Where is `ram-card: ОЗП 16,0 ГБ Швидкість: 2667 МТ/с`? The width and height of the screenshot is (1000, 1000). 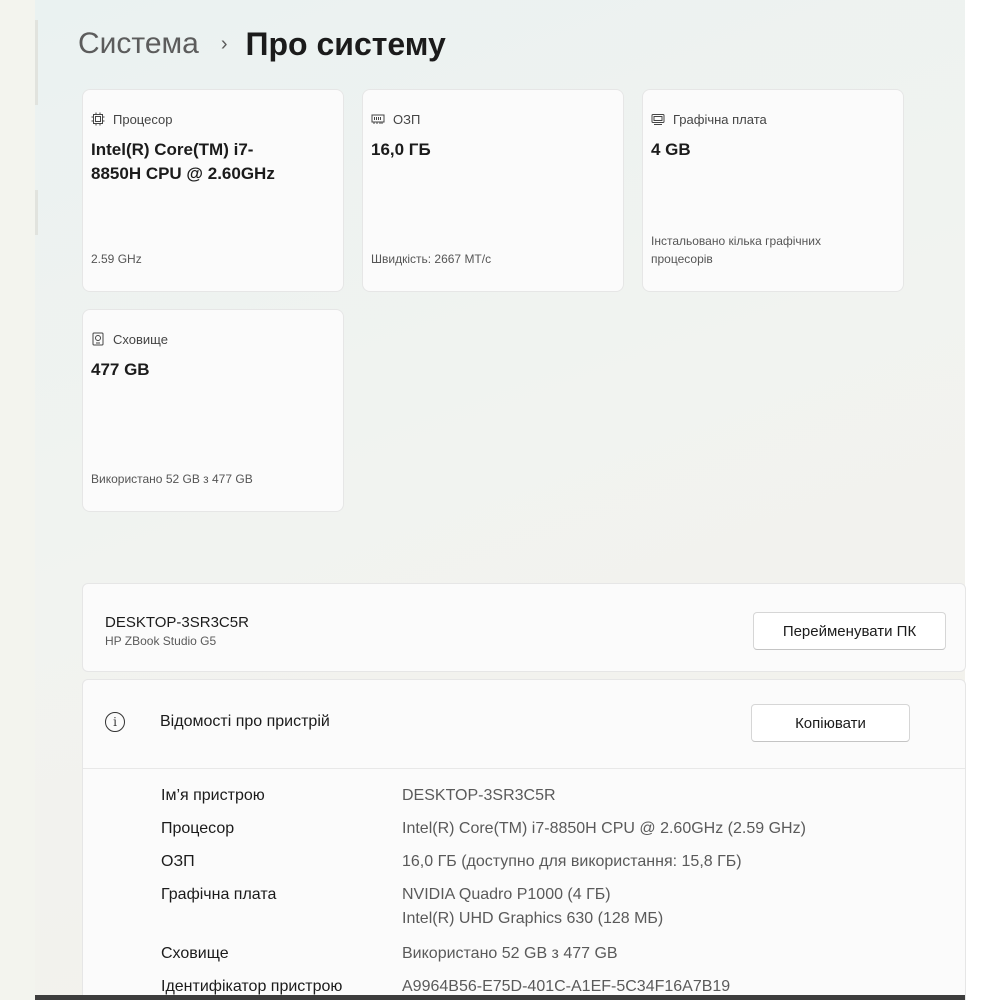
ram-card: ОЗП 16,0 ГБ Швидкість: 2667 МТ/с is located at coordinates (493, 190).